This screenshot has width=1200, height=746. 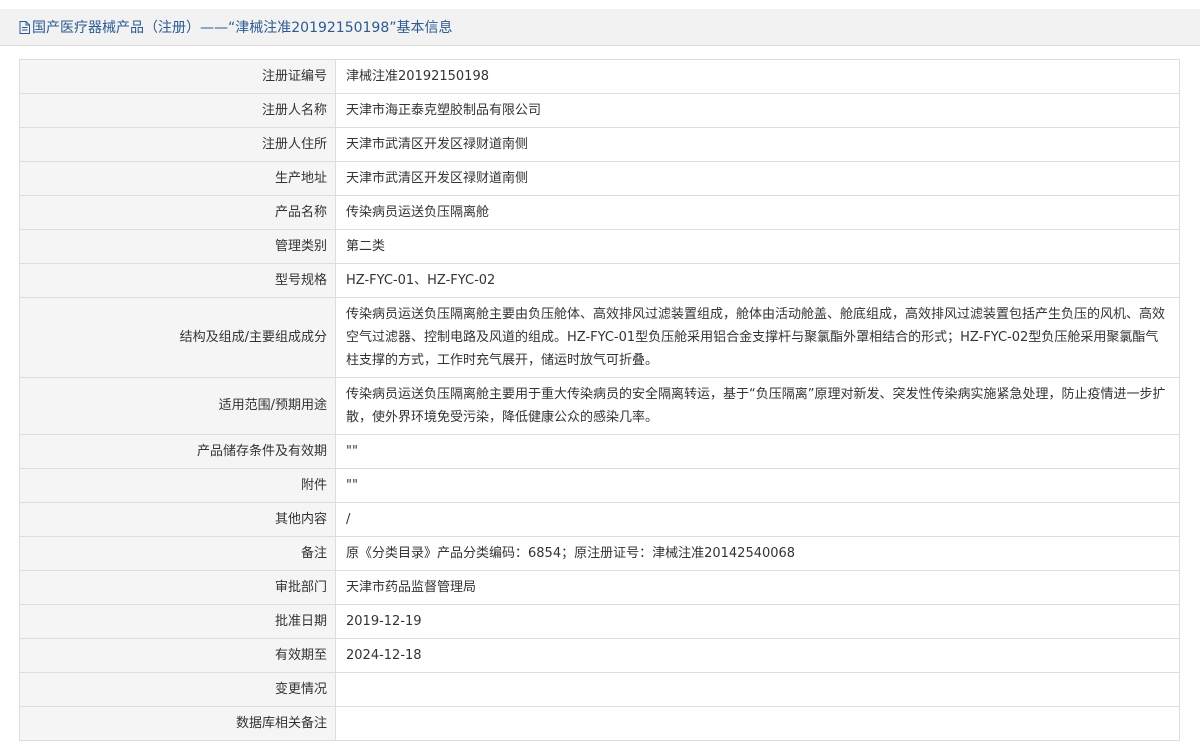 What do you see at coordinates (600, 27) in the screenshot?
I see `title-bar: 国产医疗器械产品（注册）——“津械注准20192150198”基本信息` at bounding box center [600, 27].